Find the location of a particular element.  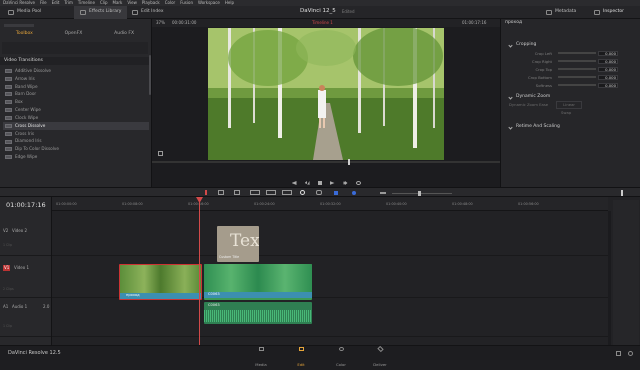

insert-clip-icon is located at coordinates (255, 192).